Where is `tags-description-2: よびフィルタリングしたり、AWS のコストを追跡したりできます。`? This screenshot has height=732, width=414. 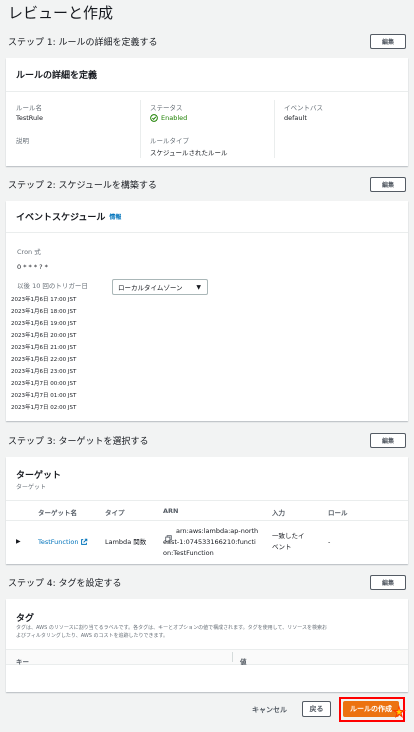
tags-description-2: よびフィルタリングしたり、AWS のコストを追跡したりできます。 is located at coordinates (92, 636).